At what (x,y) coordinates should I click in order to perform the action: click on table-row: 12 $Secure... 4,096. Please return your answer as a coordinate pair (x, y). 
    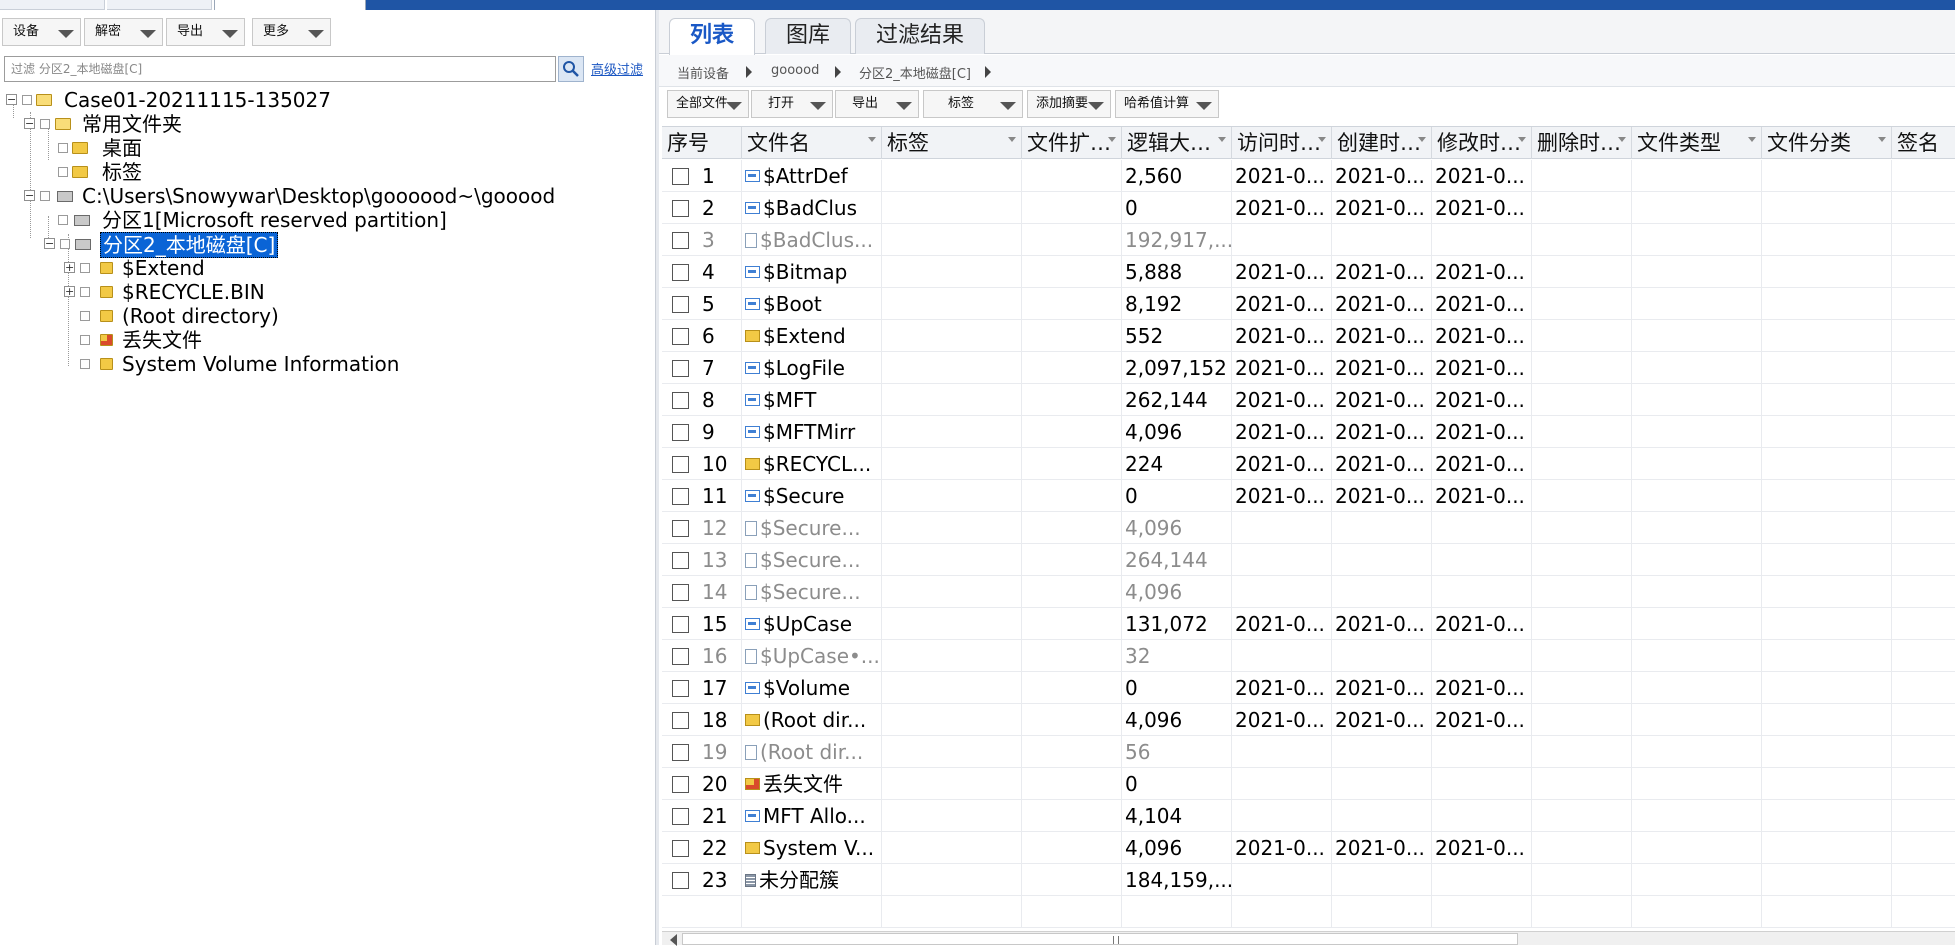
    Looking at the image, I should click on (1308, 528).